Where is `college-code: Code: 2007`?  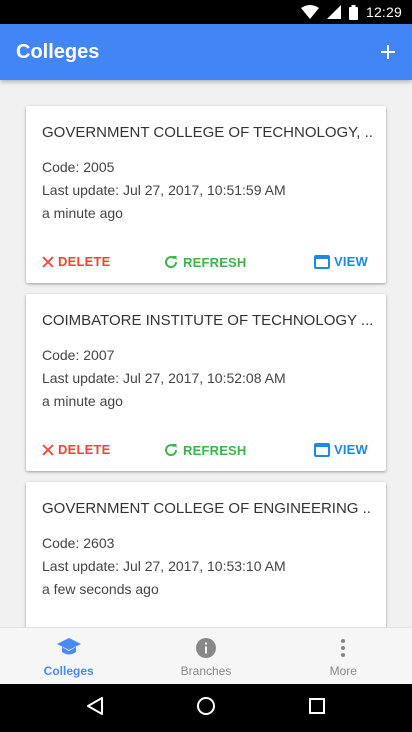
college-code: Code: 2007 is located at coordinates (78, 355).